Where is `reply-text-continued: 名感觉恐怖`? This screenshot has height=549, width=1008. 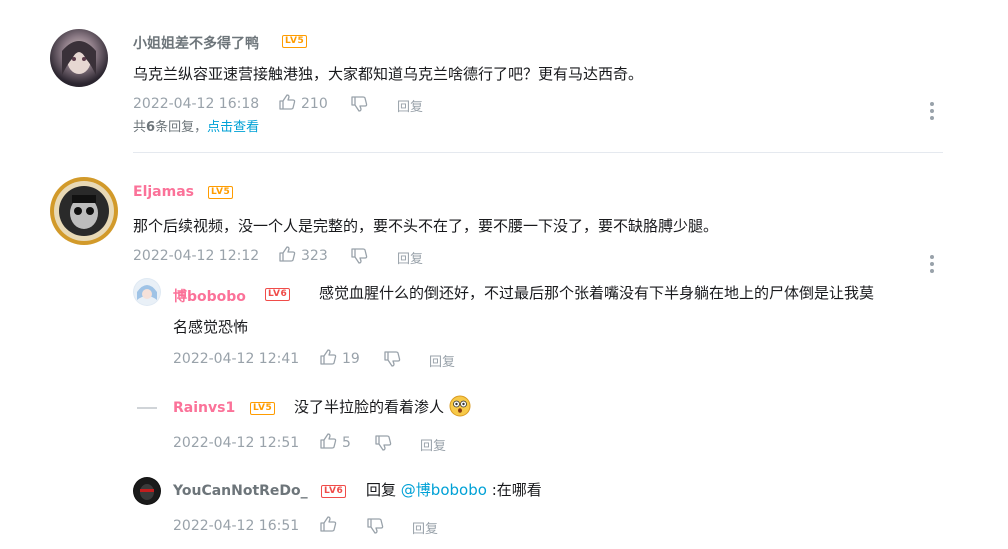
reply-text-continued: 名感觉恐怖 is located at coordinates (211, 327).